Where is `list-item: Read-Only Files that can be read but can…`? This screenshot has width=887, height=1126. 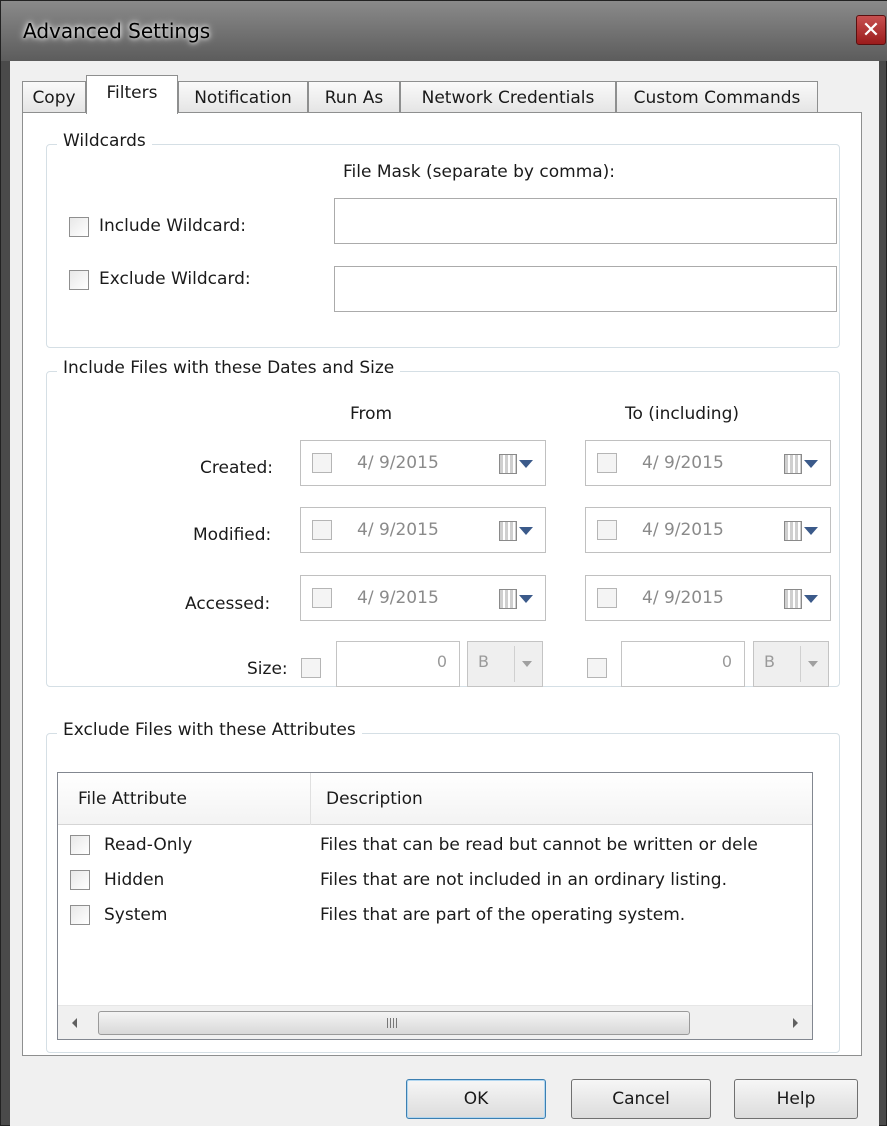 list-item: Read-Only Files that can be read but can… is located at coordinates (435, 846).